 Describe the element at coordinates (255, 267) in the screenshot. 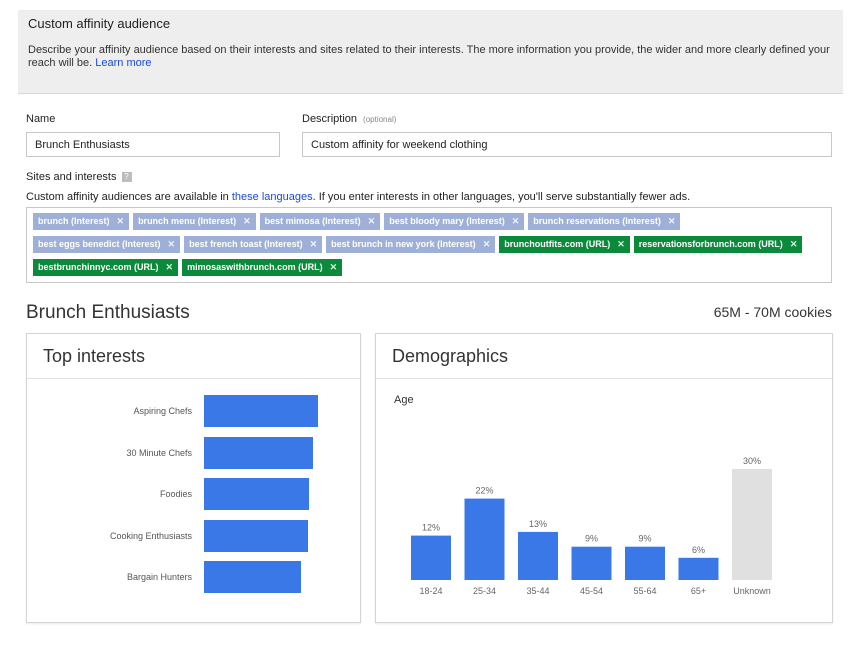

I see `tag-label: mimosaswithbrunch.com (URL)` at that location.